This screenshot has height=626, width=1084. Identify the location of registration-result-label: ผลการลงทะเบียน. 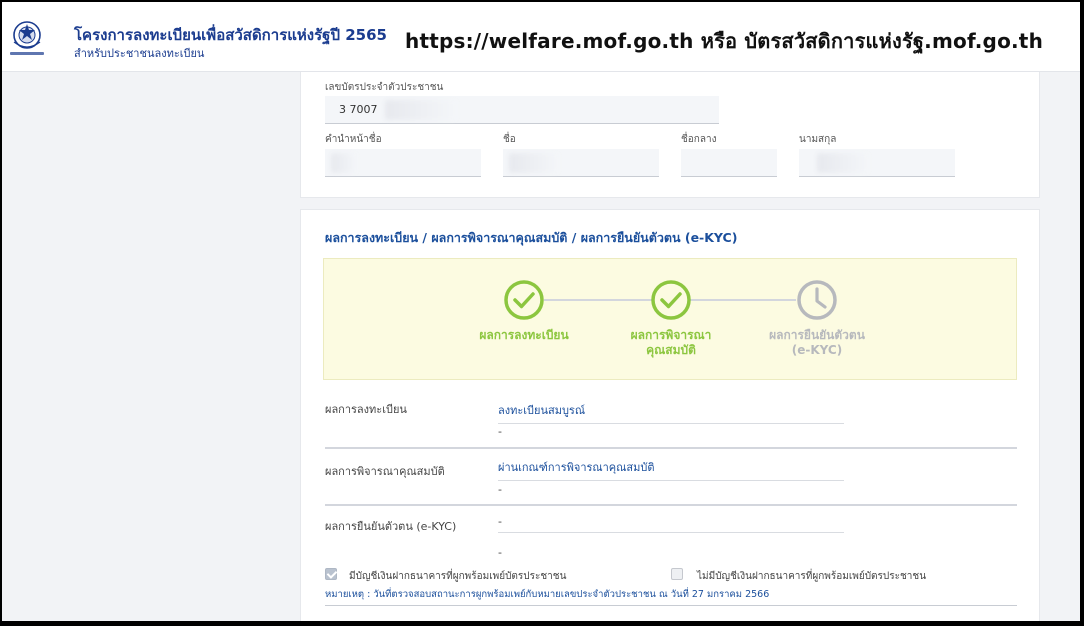
(366, 409).